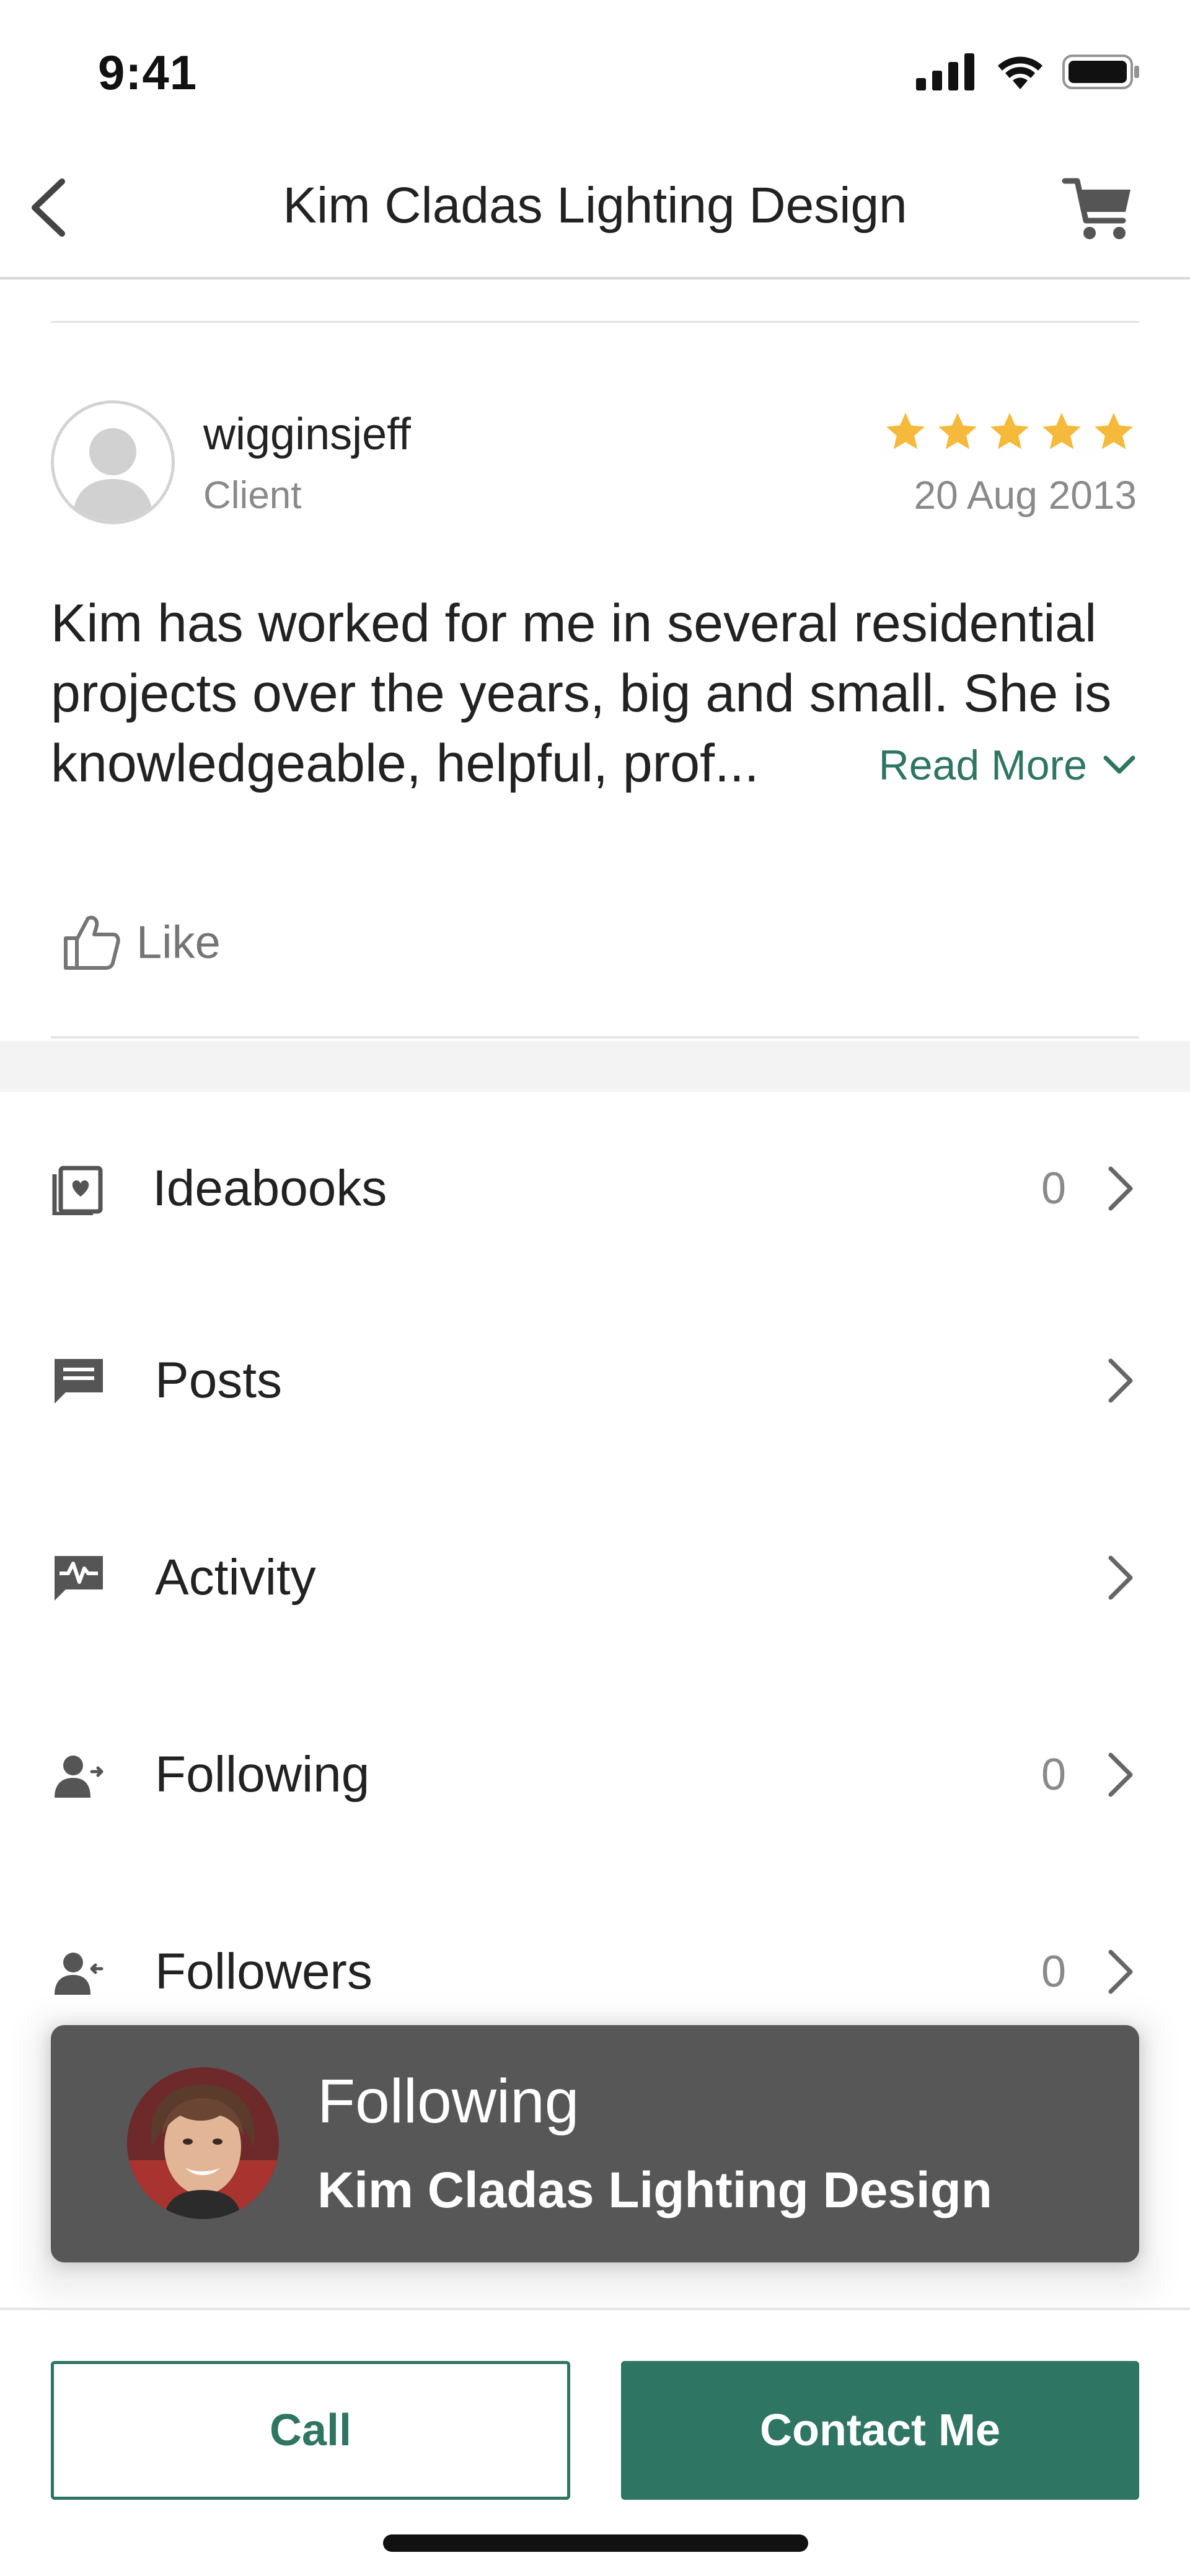 This screenshot has width=1190, height=2576. I want to click on activity-icon, so click(79, 1578).